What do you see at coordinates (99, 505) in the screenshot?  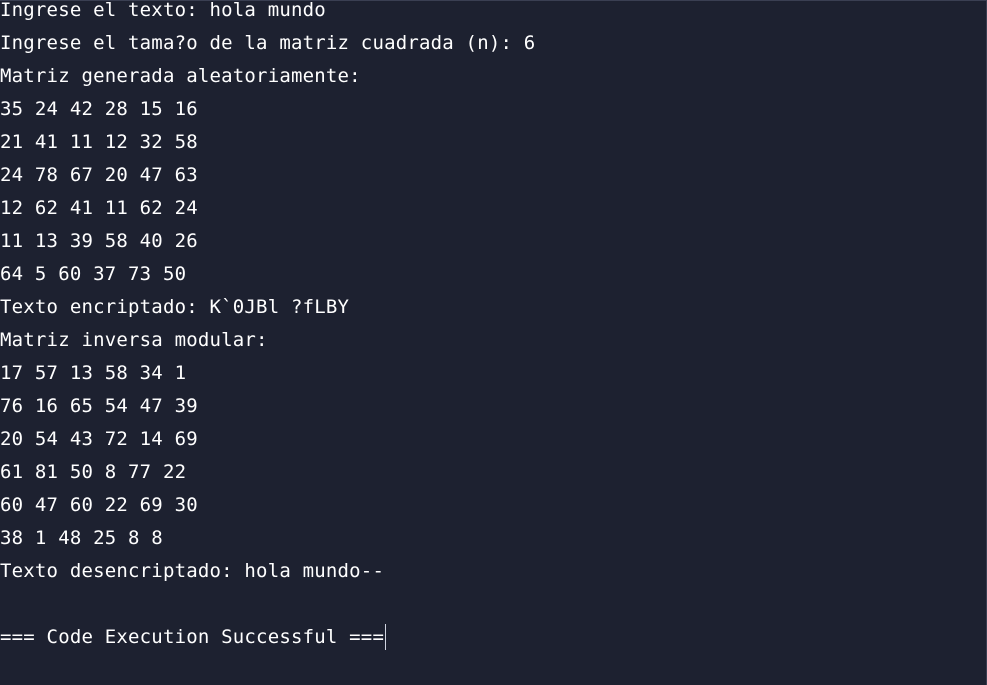 I see `output-line-inverse-row: 60 47 60 22 69 30` at bounding box center [99, 505].